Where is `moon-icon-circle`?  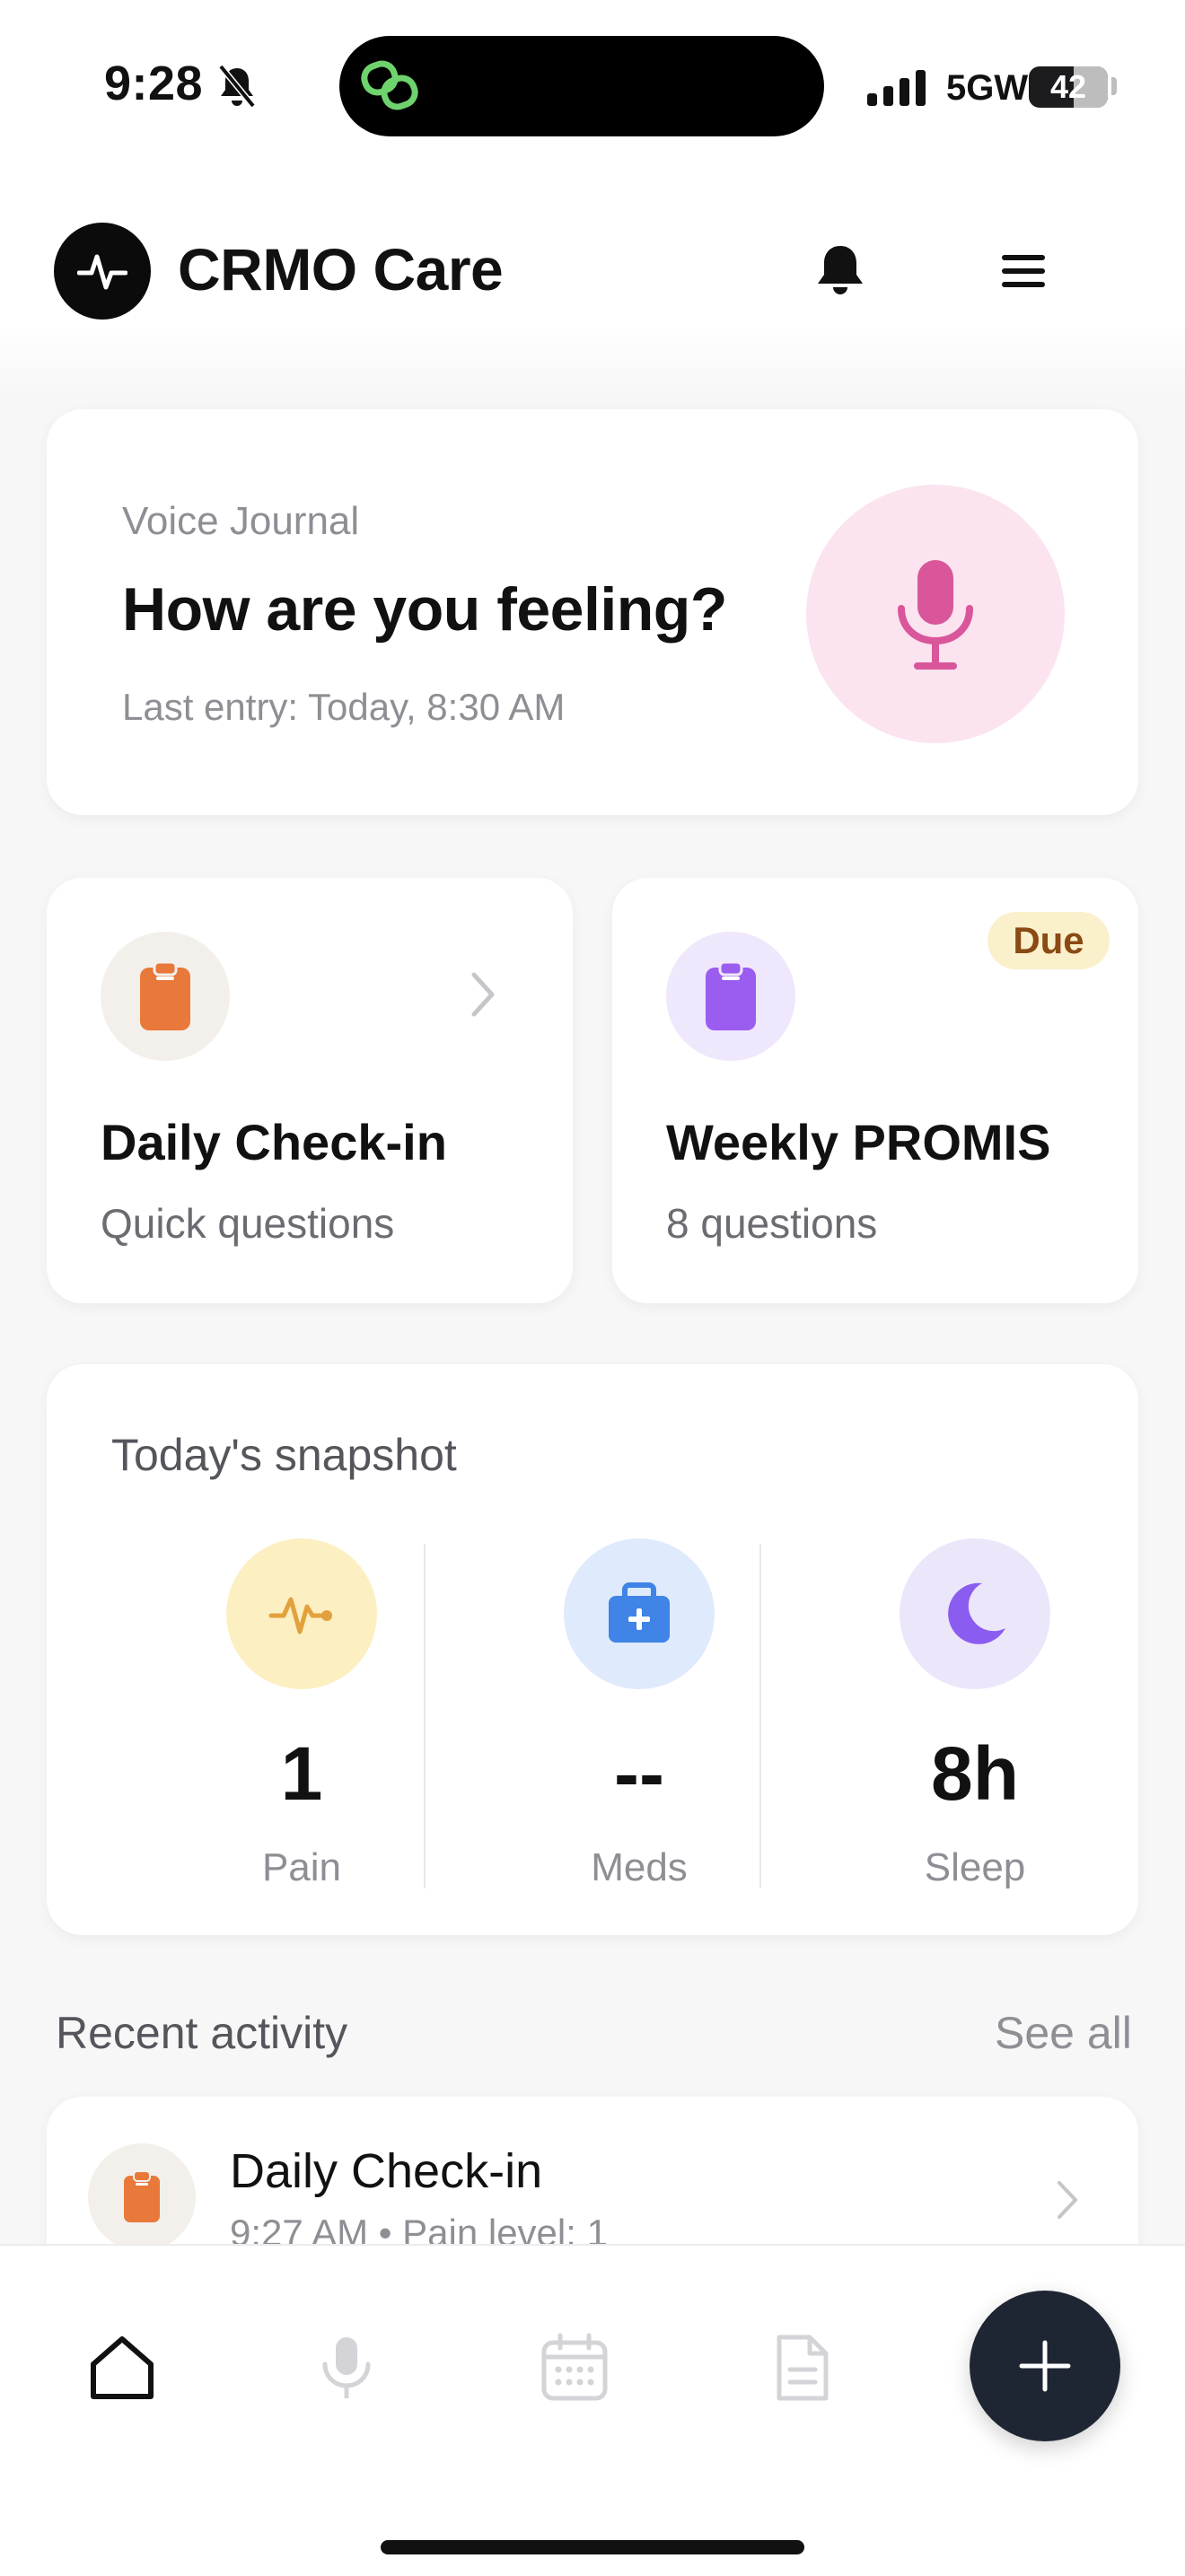 moon-icon-circle is located at coordinates (975, 1613).